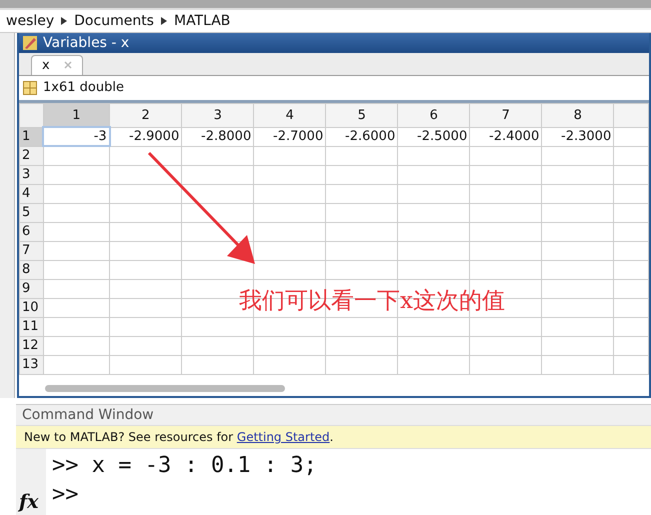 The width and height of the screenshot is (651, 515). Describe the element at coordinates (434, 115) in the screenshot. I see `column-header: 6` at that location.